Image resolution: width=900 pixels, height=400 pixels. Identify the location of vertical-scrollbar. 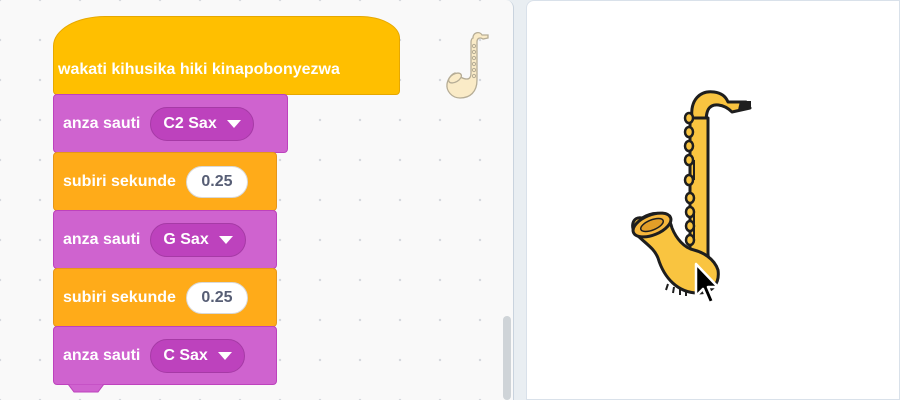
(507, 358).